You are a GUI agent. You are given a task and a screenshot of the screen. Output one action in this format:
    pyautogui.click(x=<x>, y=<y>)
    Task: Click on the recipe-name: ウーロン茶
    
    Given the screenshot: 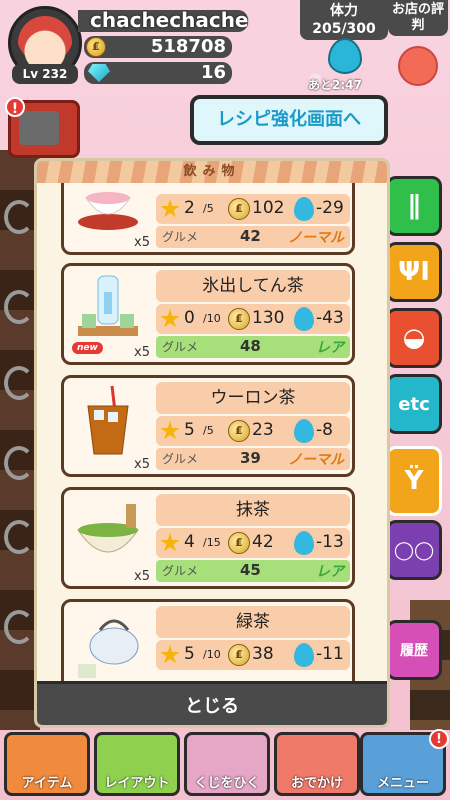 What is the action you would take?
    pyautogui.click(x=253, y=398)
    